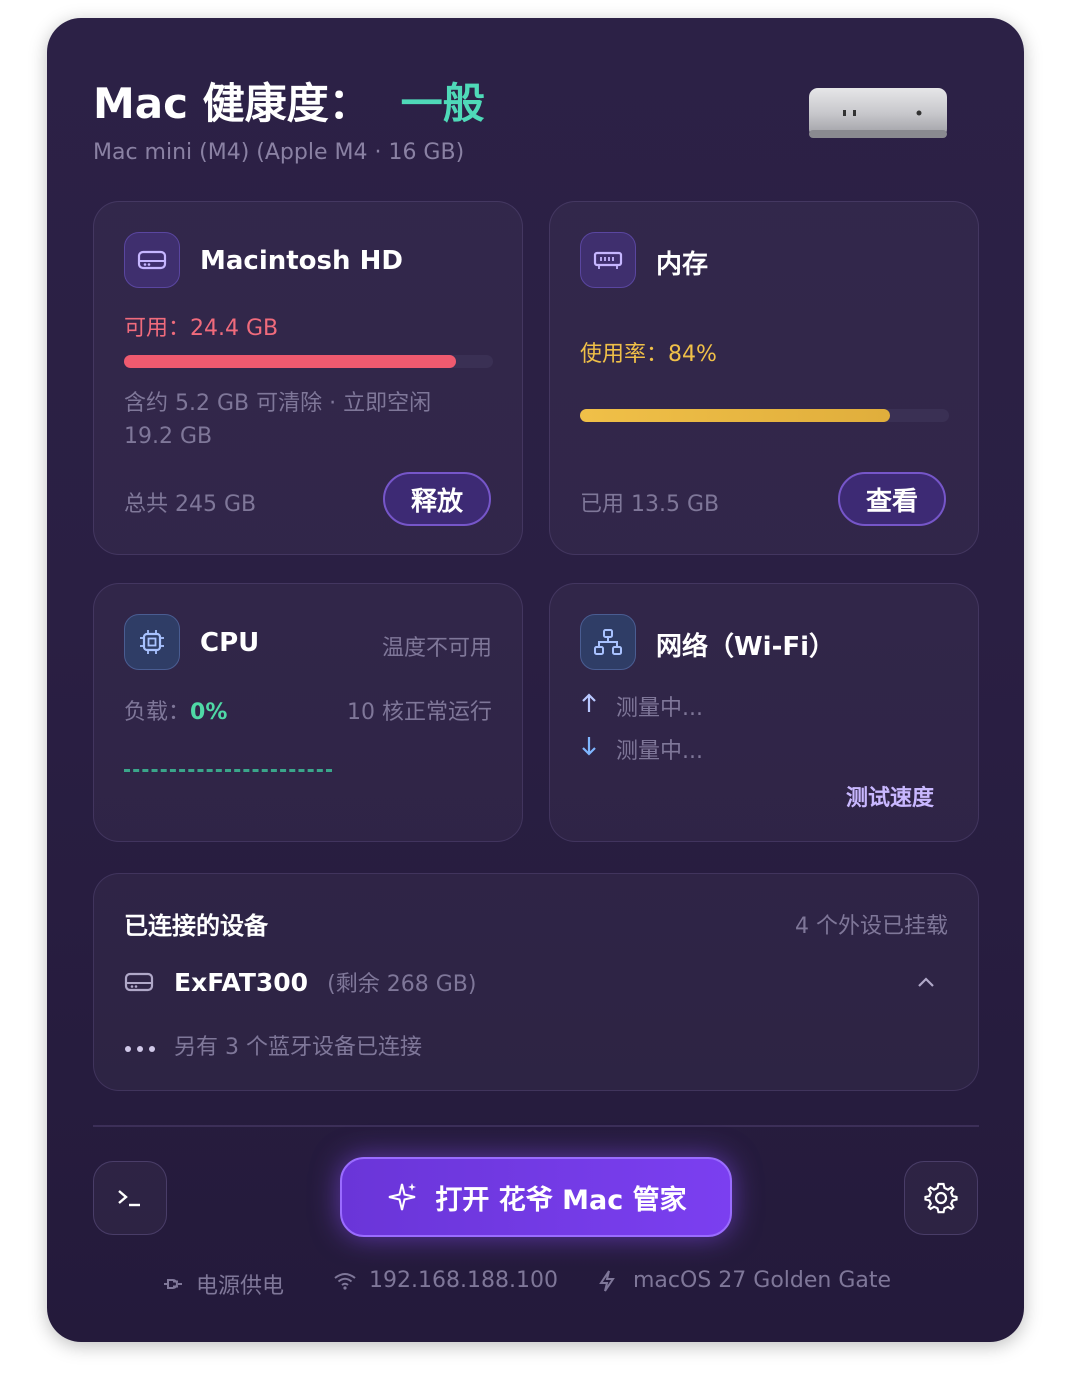 This screenshot has width=1072, height=1400. What do you see at coordinates (561, 1200) in the screenshot?
I see `open-manager-label: 打开 花爷 Mac 管家` at bounding box center [561, 1200].